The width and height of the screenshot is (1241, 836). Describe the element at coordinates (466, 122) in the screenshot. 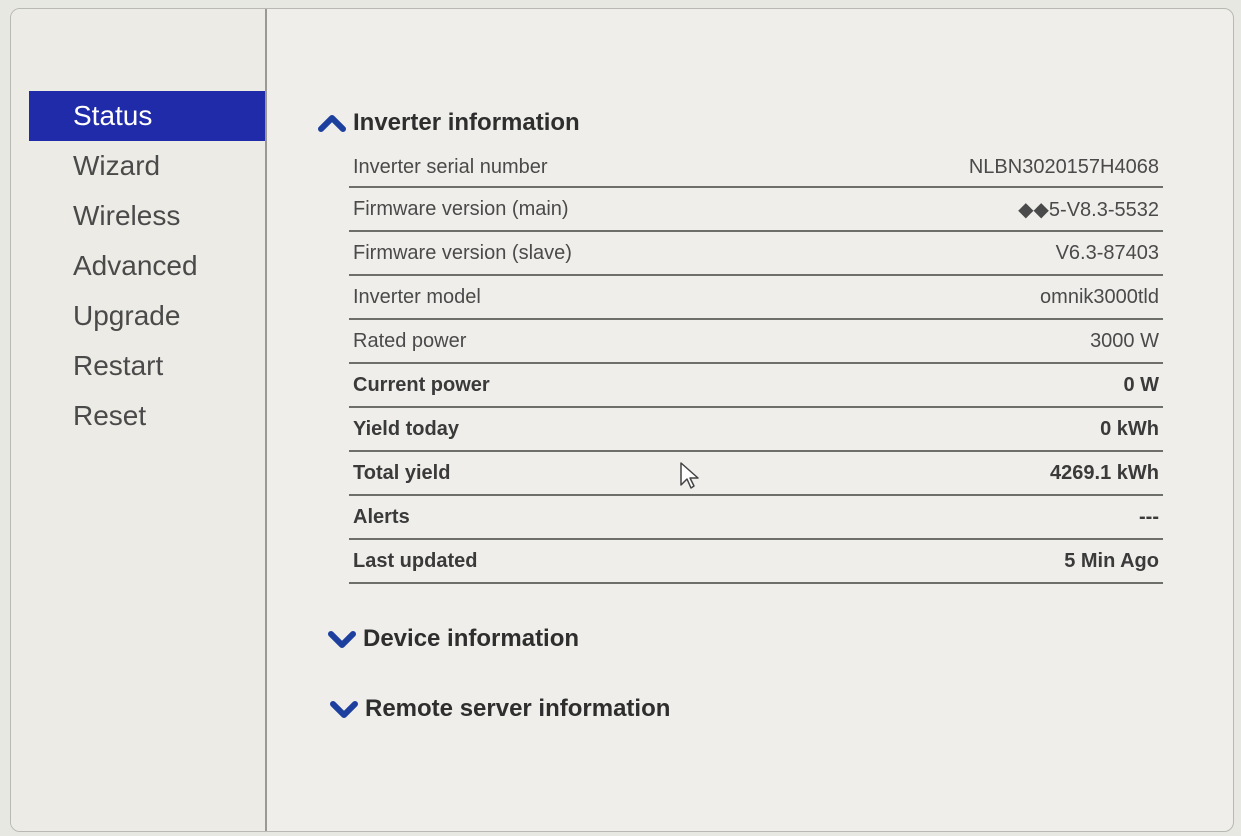

I see `section-inverter-title: Inverter information` at that location.